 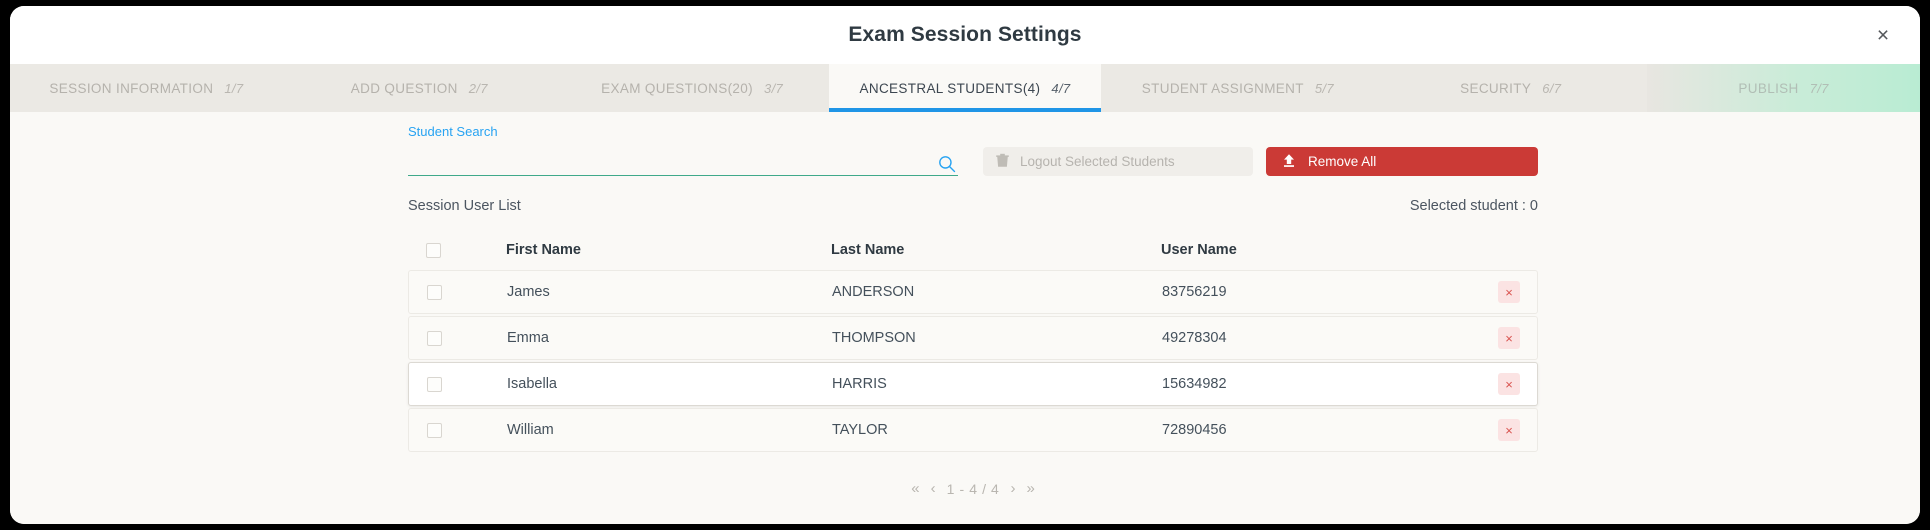 What do you see at coordinates (453, 131) in the screenshot?
I see `student-search-label: Student Search` at bounding box center [453, 131].